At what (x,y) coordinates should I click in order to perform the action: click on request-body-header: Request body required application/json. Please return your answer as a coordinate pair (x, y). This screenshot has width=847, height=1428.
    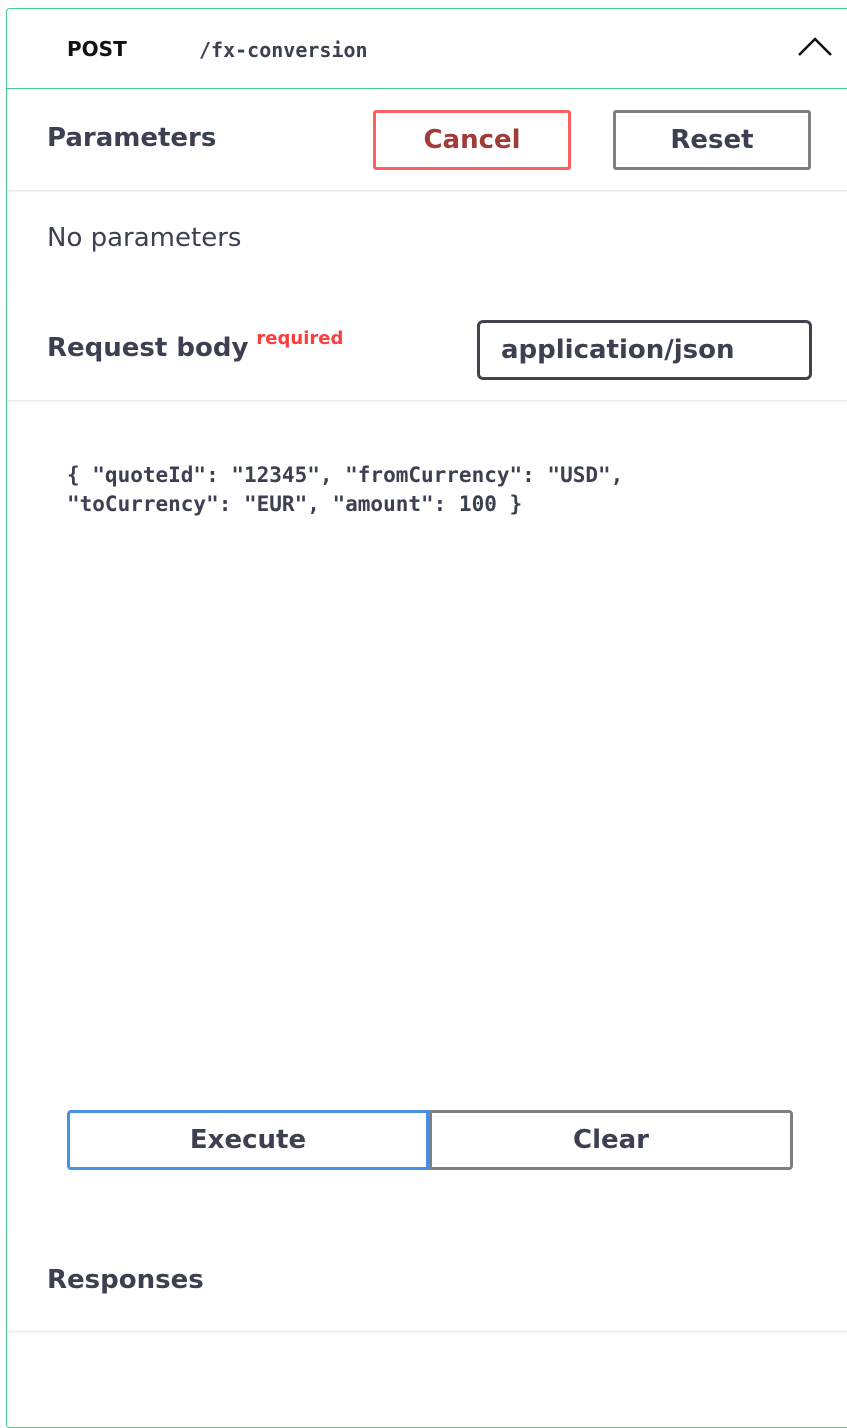
    Looking at the image, I should click on (427, 349).